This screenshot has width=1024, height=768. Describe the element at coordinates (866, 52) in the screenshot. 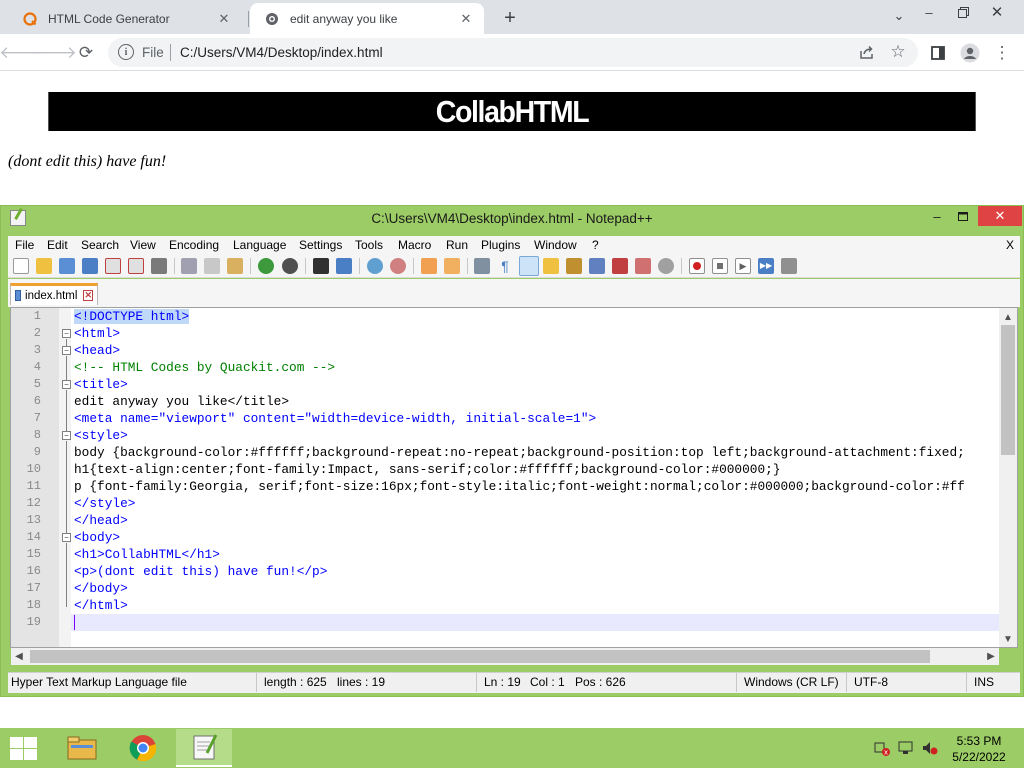

I see `share-icon` at that location.